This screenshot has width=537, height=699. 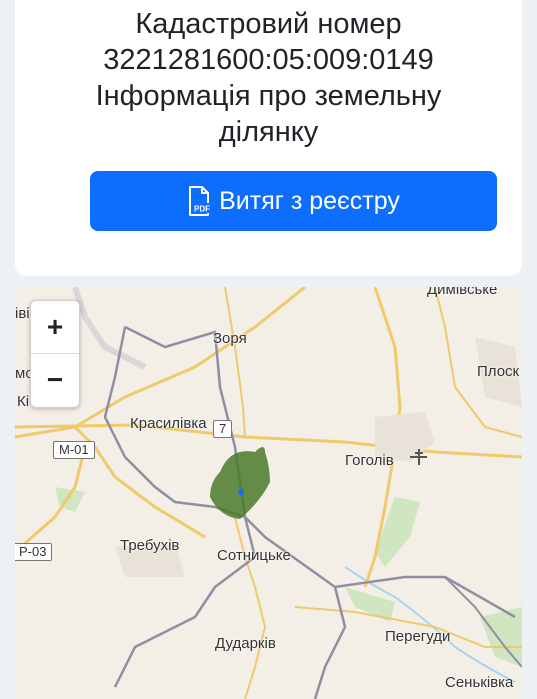 I want to click on road-shield-r03: Р-03, so click(x=34, y=552).